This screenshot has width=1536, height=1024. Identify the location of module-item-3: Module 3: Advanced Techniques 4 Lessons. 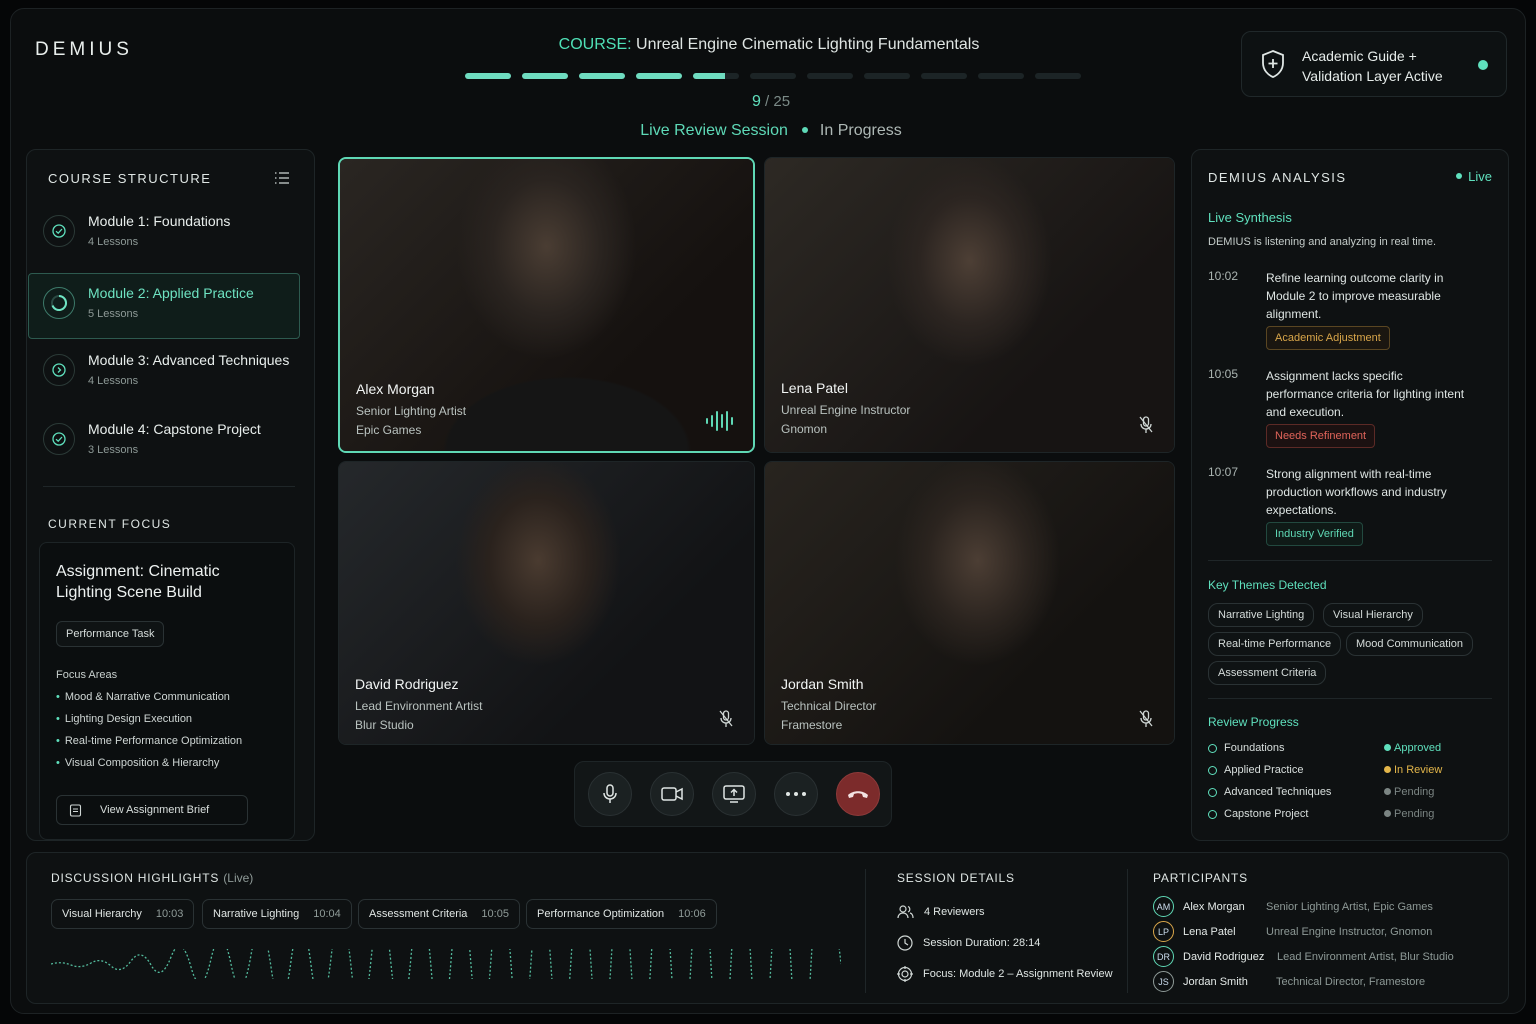
(164, 373).